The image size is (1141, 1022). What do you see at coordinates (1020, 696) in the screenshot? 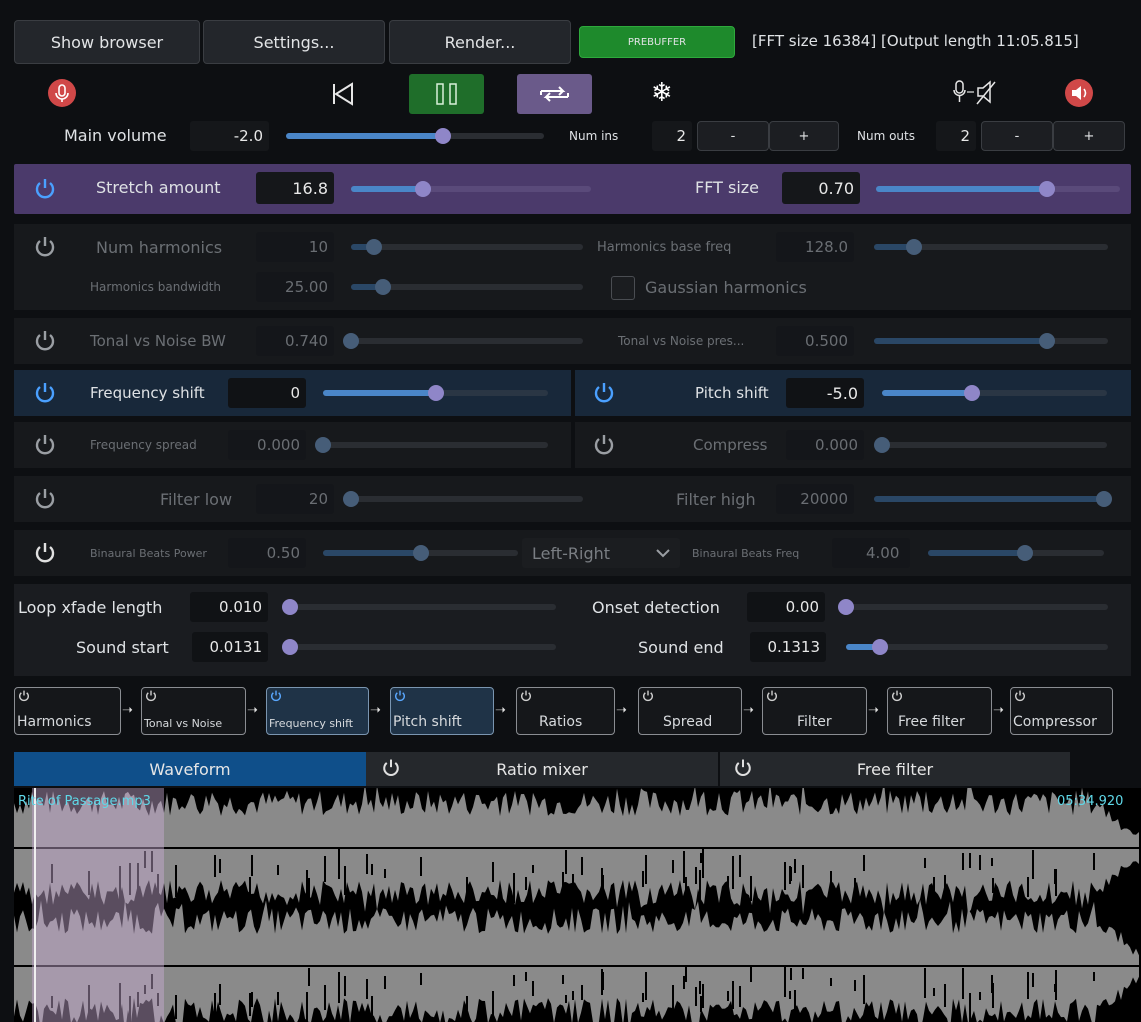
I see `compressor-power-icon` at bounding box center [1020, 696].